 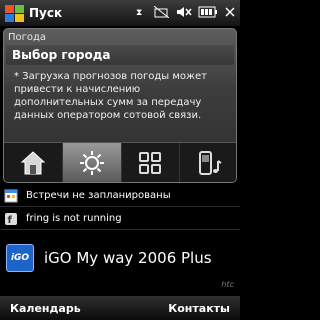 I want to click on volume-mute-icon, so click(x=184, y=13).